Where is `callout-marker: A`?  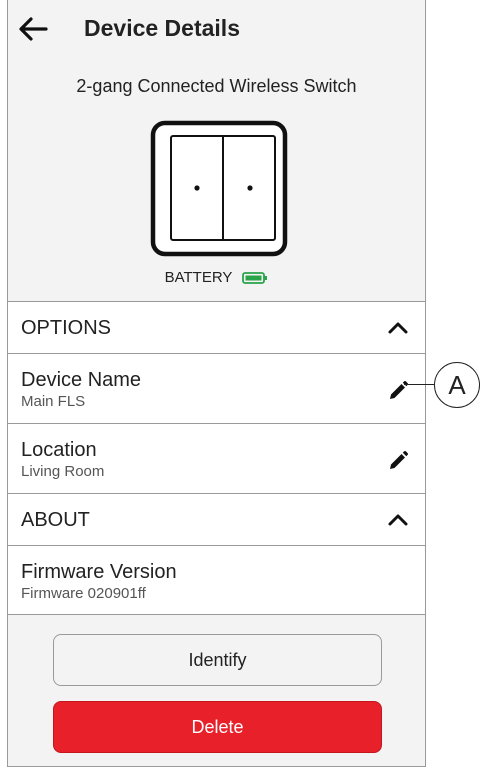
callout-marker: A is located at coordinates (457, 385).